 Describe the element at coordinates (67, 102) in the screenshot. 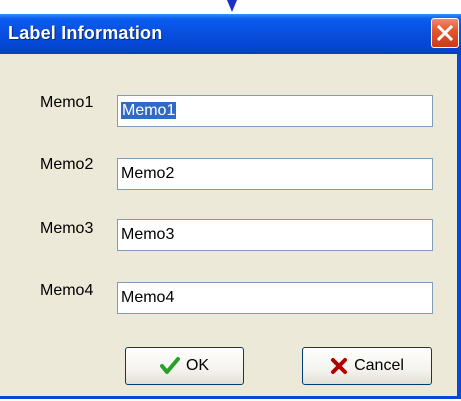

I see `memo1-label: Memo1` at that location.